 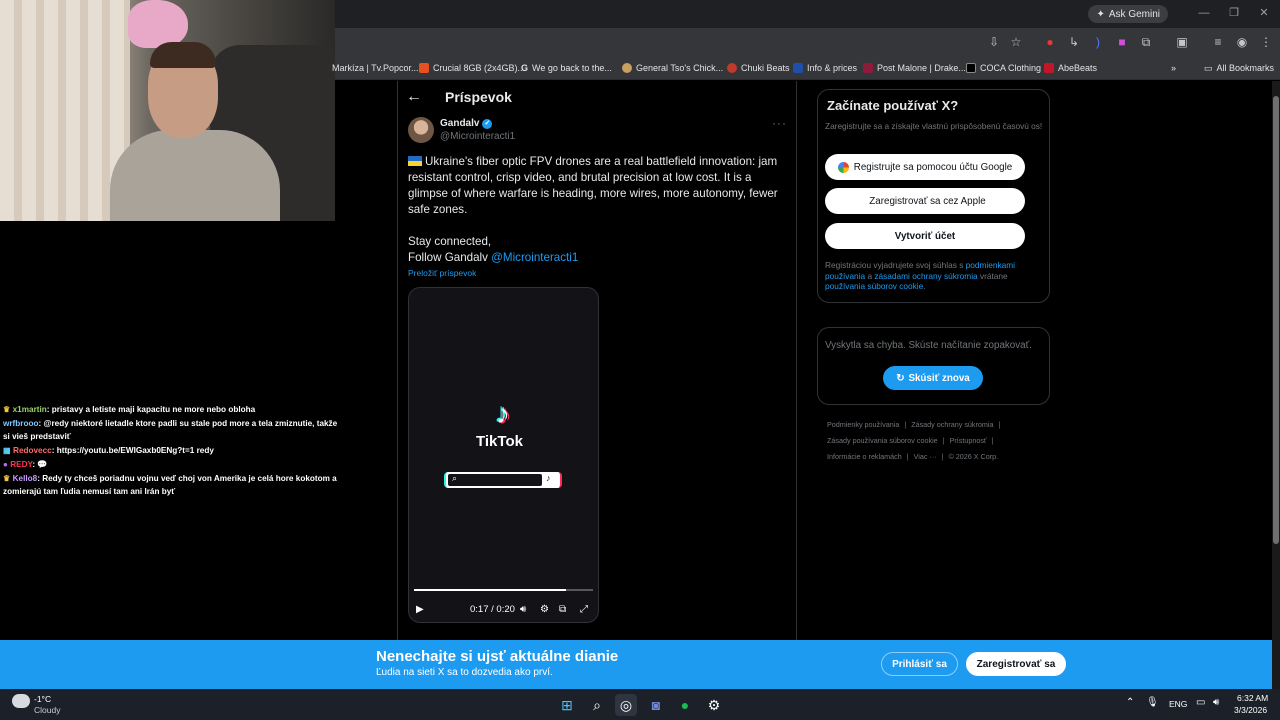 What do you see at coordinates (626, 705) in the screenshot?
I see `chrome-icon: ◎` at bounding box center [626, 705].